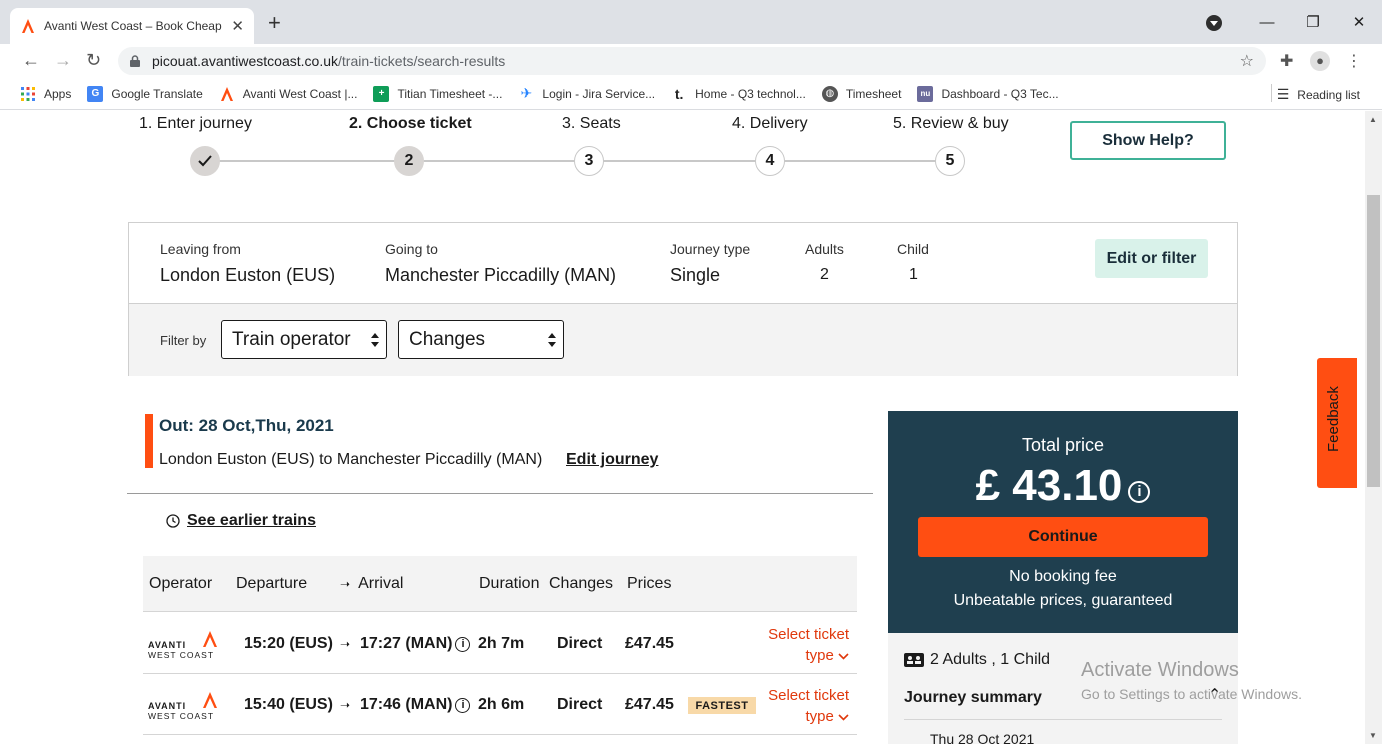 This screenshot has height=744, width=1382. Describe the element at coordinates (241, 521) in the screenshot. I see `see-earlier-trains-link: See earlier trains` at that location.